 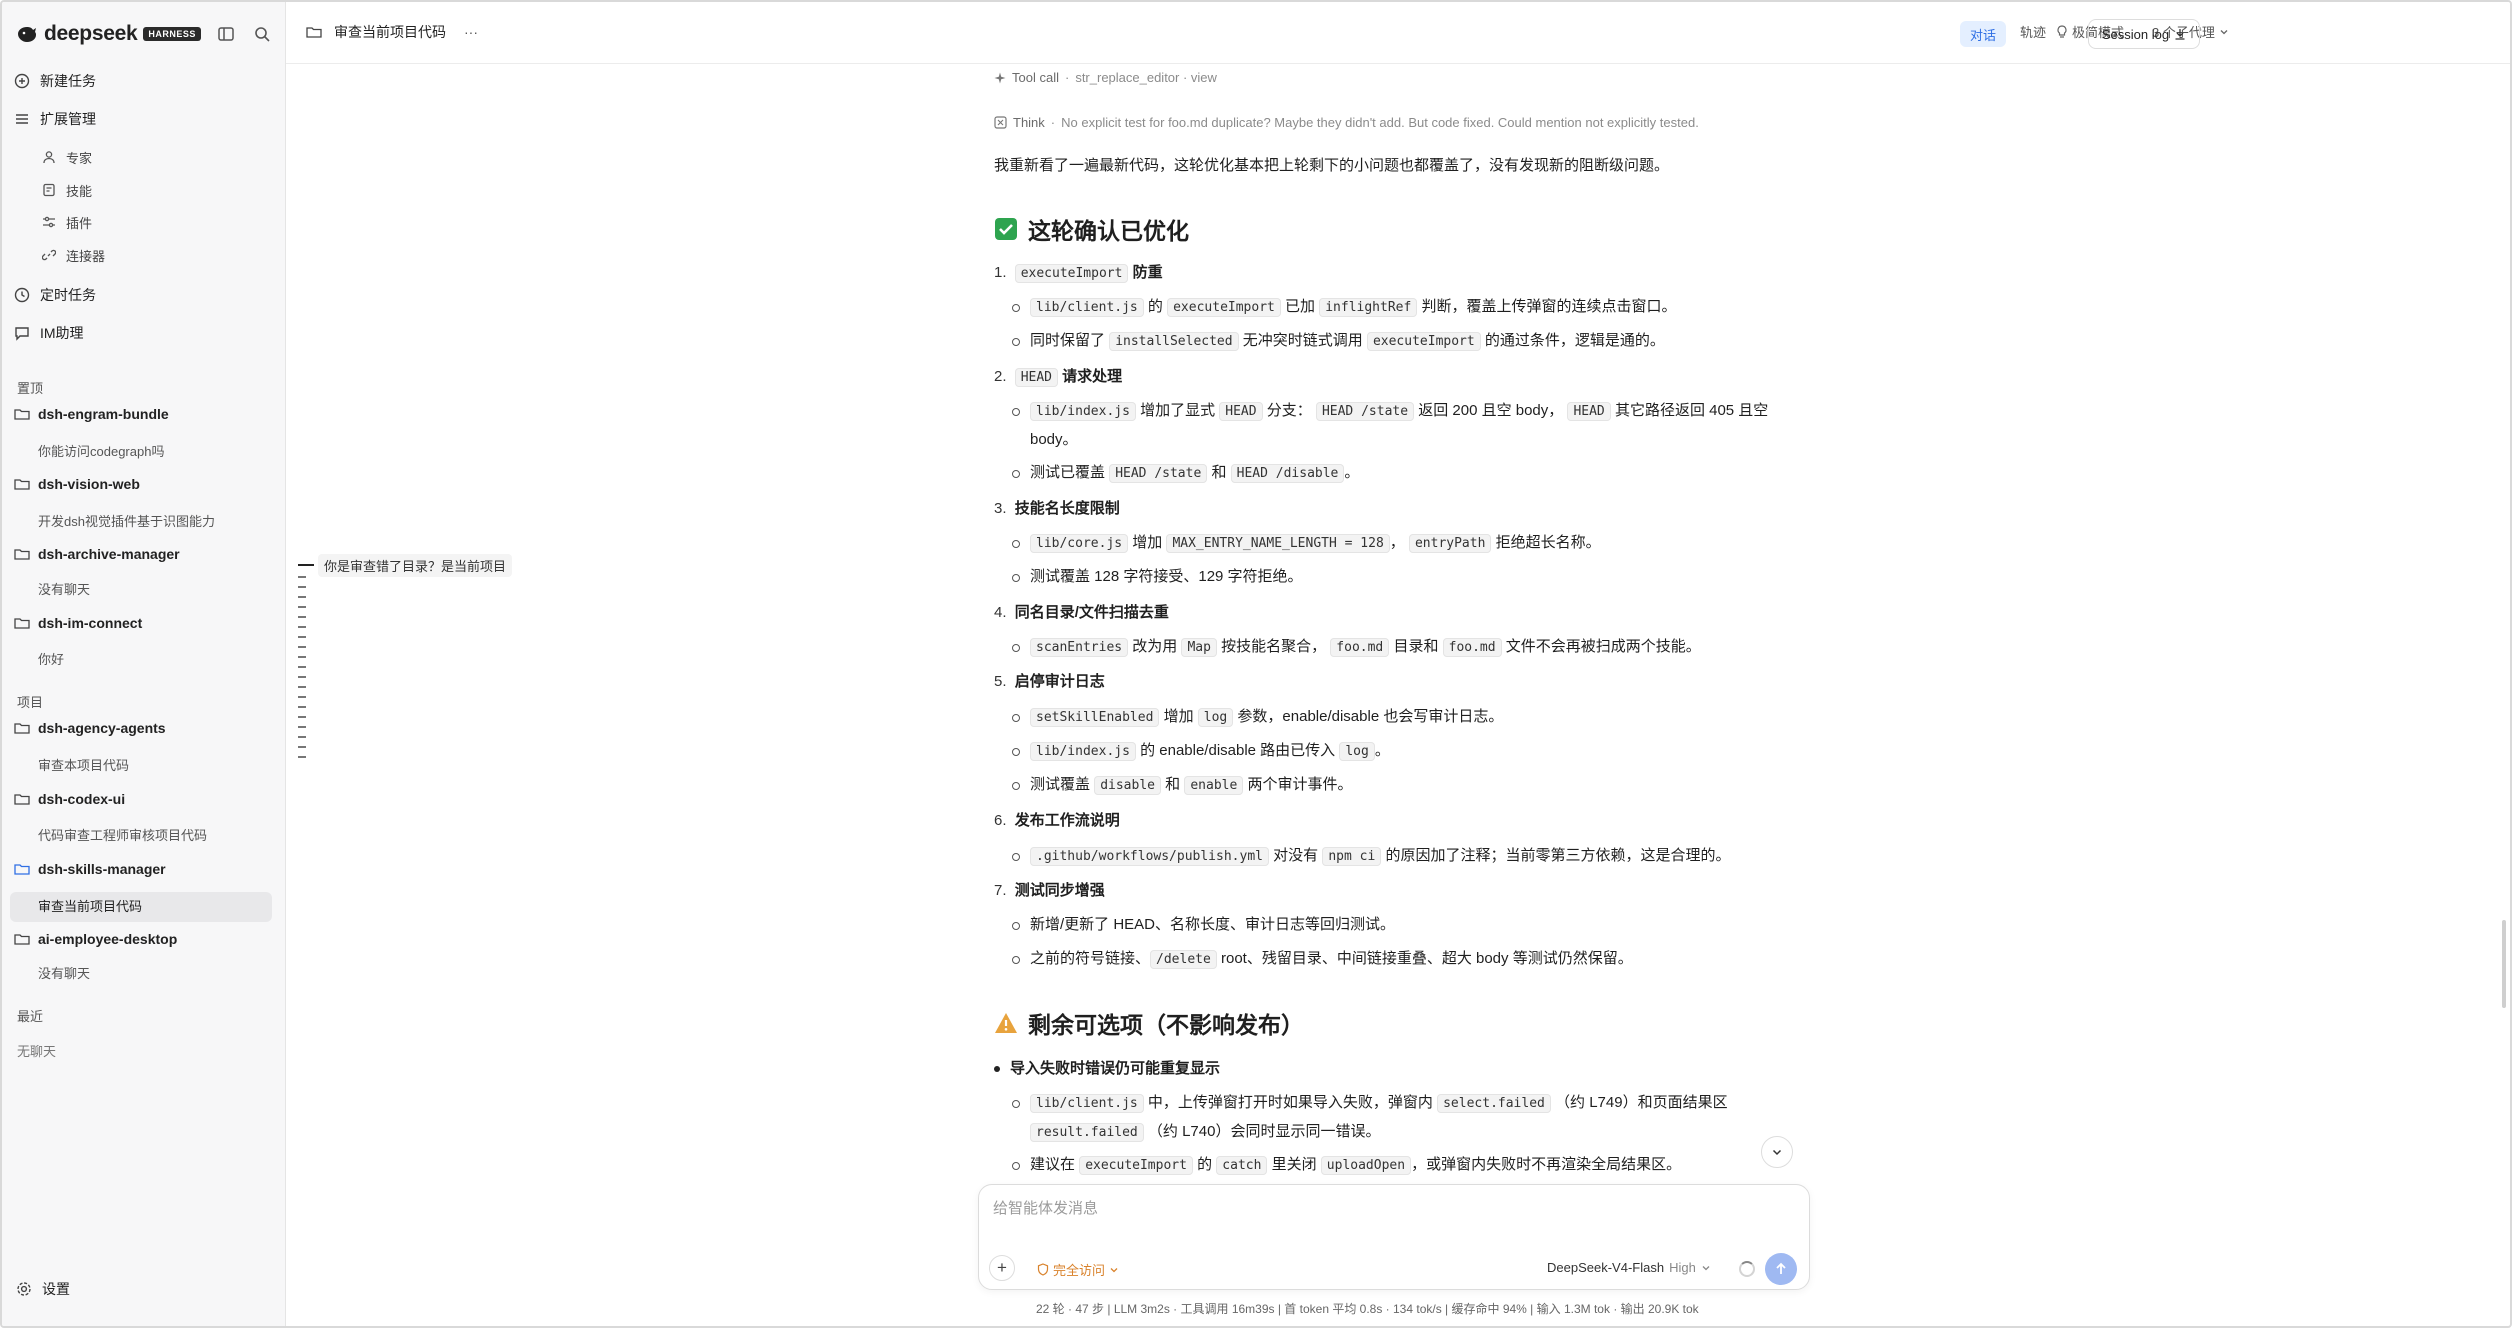 What do you see at coordinates (22, 333) in the screenshot?
I see `chat-bubble-icon` at bounding box center [22, 333].